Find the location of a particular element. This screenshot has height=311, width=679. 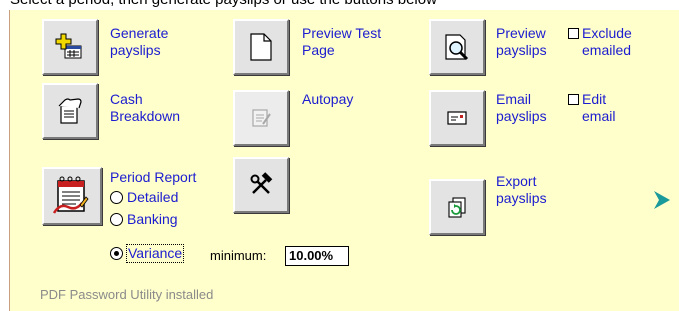

radio-banking: Banking is located at coordinates (144, 219).